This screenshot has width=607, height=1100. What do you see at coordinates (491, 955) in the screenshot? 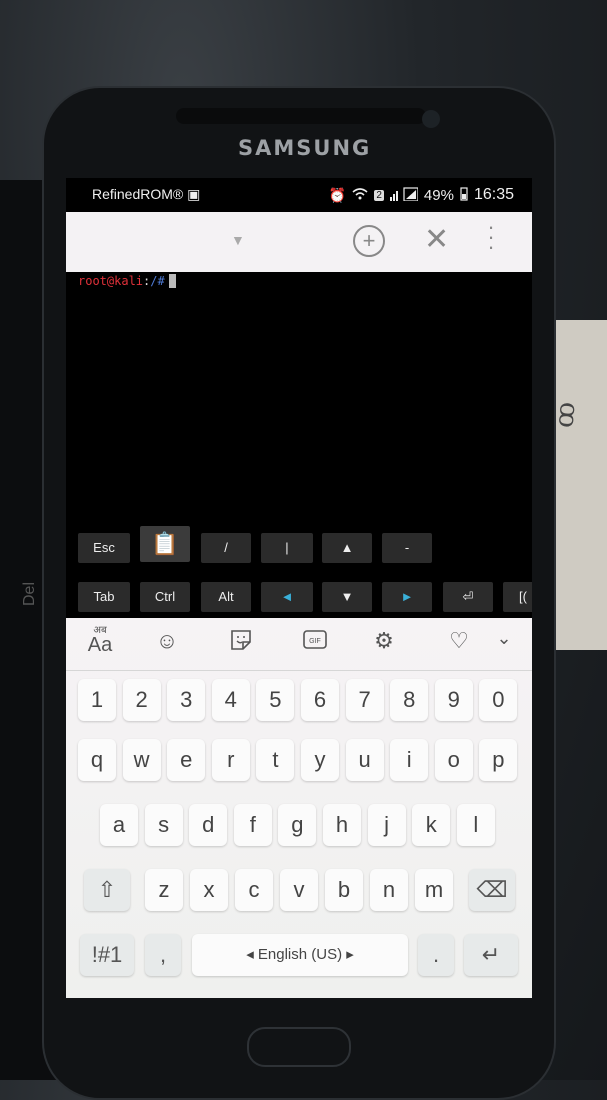
I see `enter-key: ↵` at bounding box center [491, 955].